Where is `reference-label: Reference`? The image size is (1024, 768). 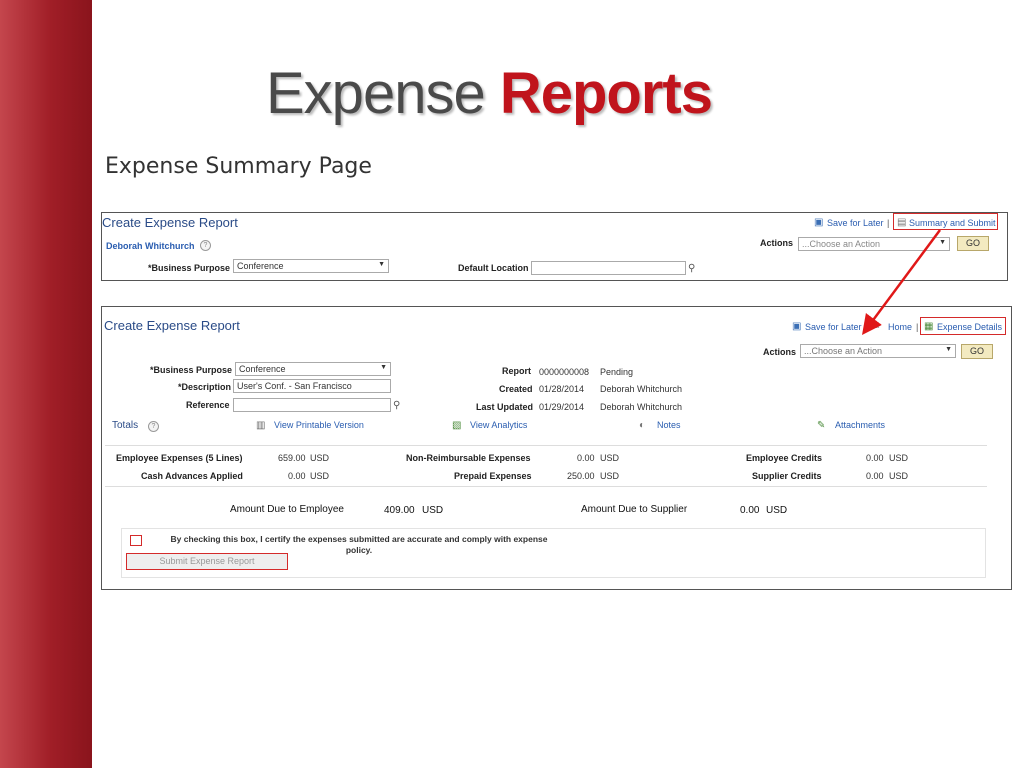 reference-label: Reference is located at coordinates (208, 405).